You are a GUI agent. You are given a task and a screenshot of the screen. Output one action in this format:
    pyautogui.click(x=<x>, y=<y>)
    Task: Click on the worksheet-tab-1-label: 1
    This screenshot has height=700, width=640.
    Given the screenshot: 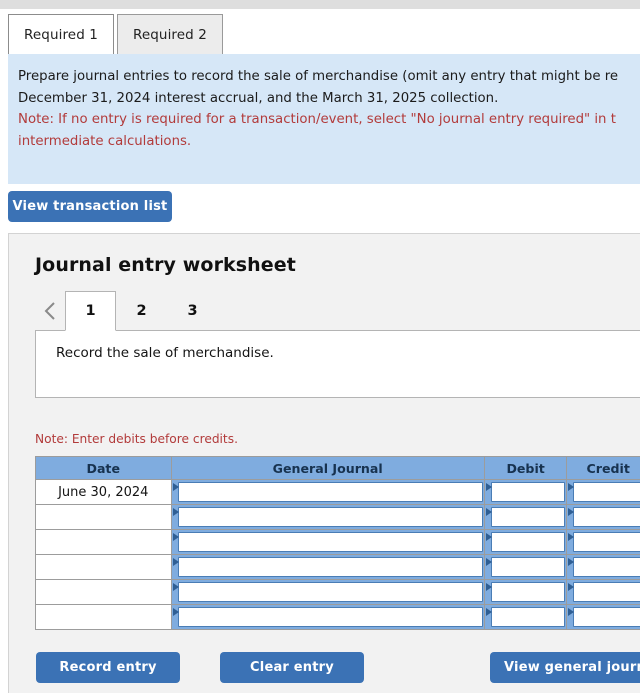 What is the action you would take?
    pyautogui.click(x=90, y=311)
    